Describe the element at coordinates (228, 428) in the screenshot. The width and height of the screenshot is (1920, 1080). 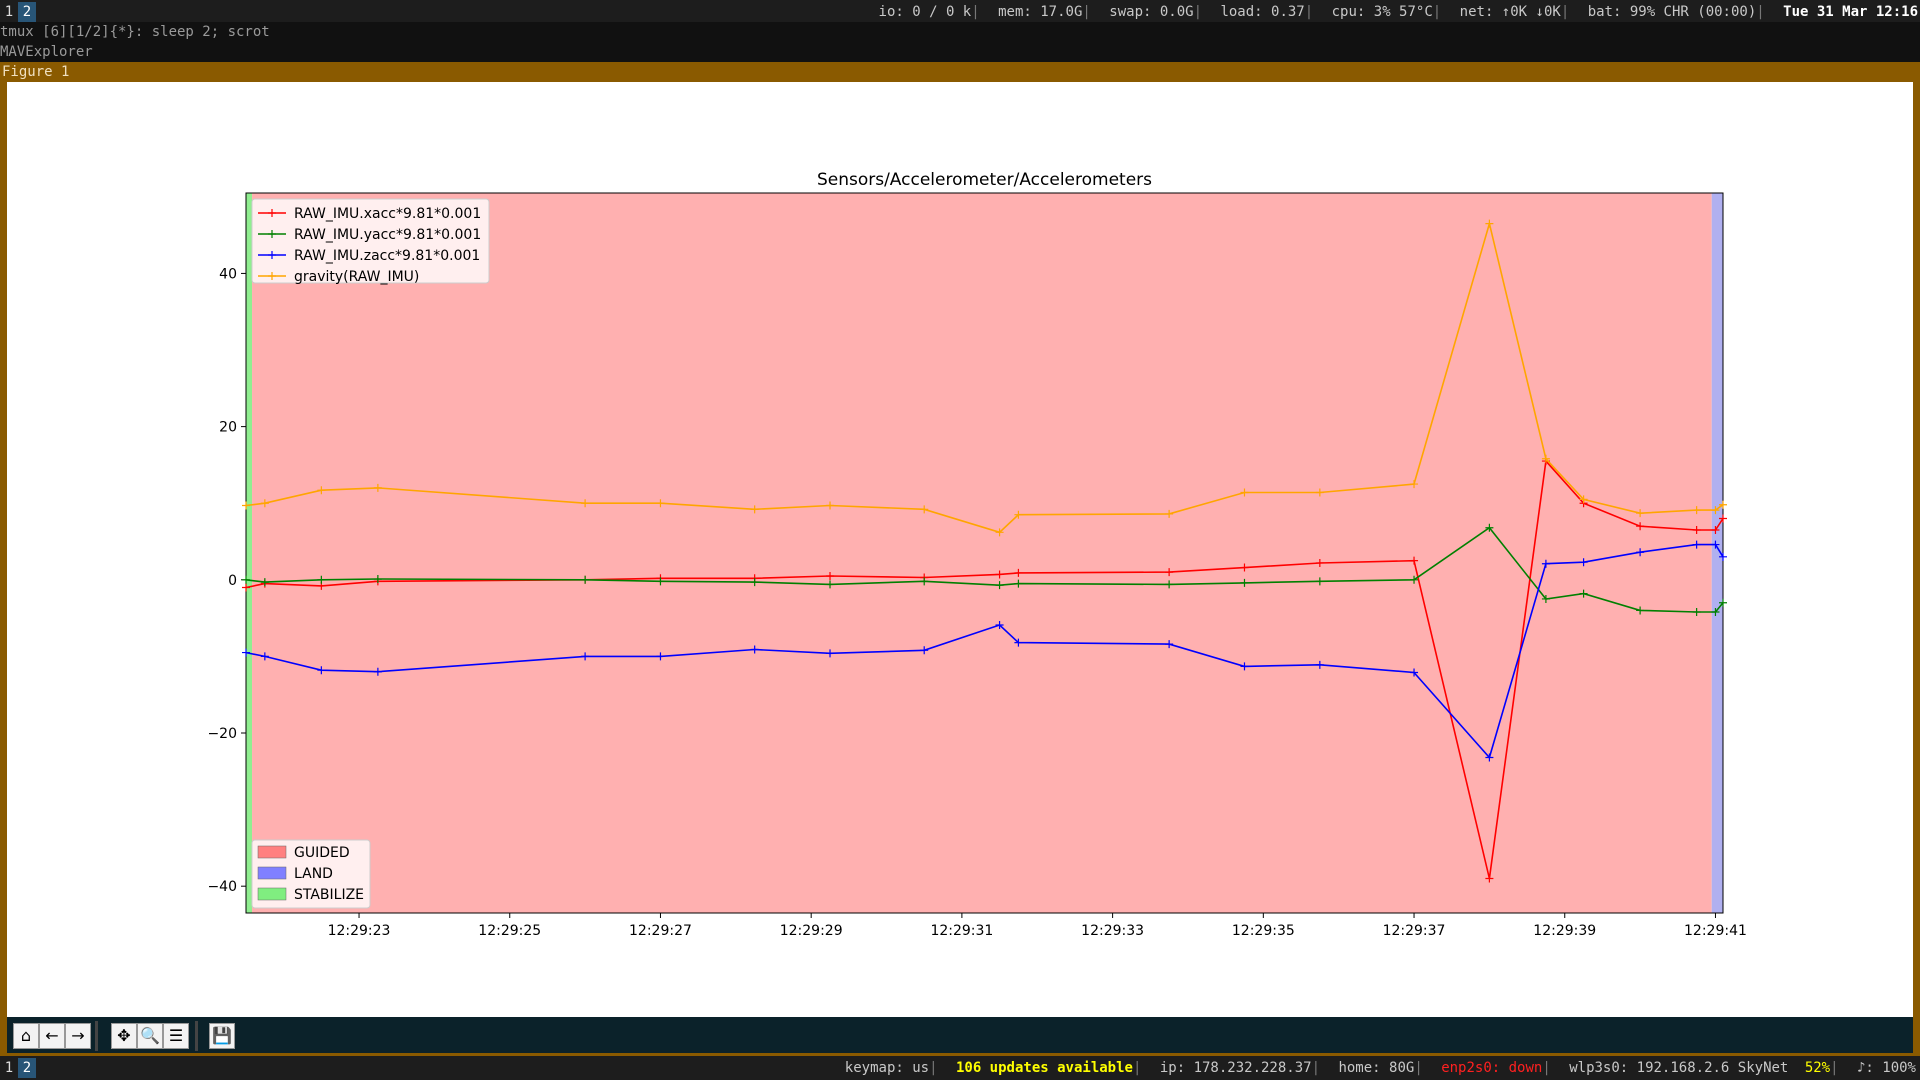
I see `y-tick-label: 20` at that location.